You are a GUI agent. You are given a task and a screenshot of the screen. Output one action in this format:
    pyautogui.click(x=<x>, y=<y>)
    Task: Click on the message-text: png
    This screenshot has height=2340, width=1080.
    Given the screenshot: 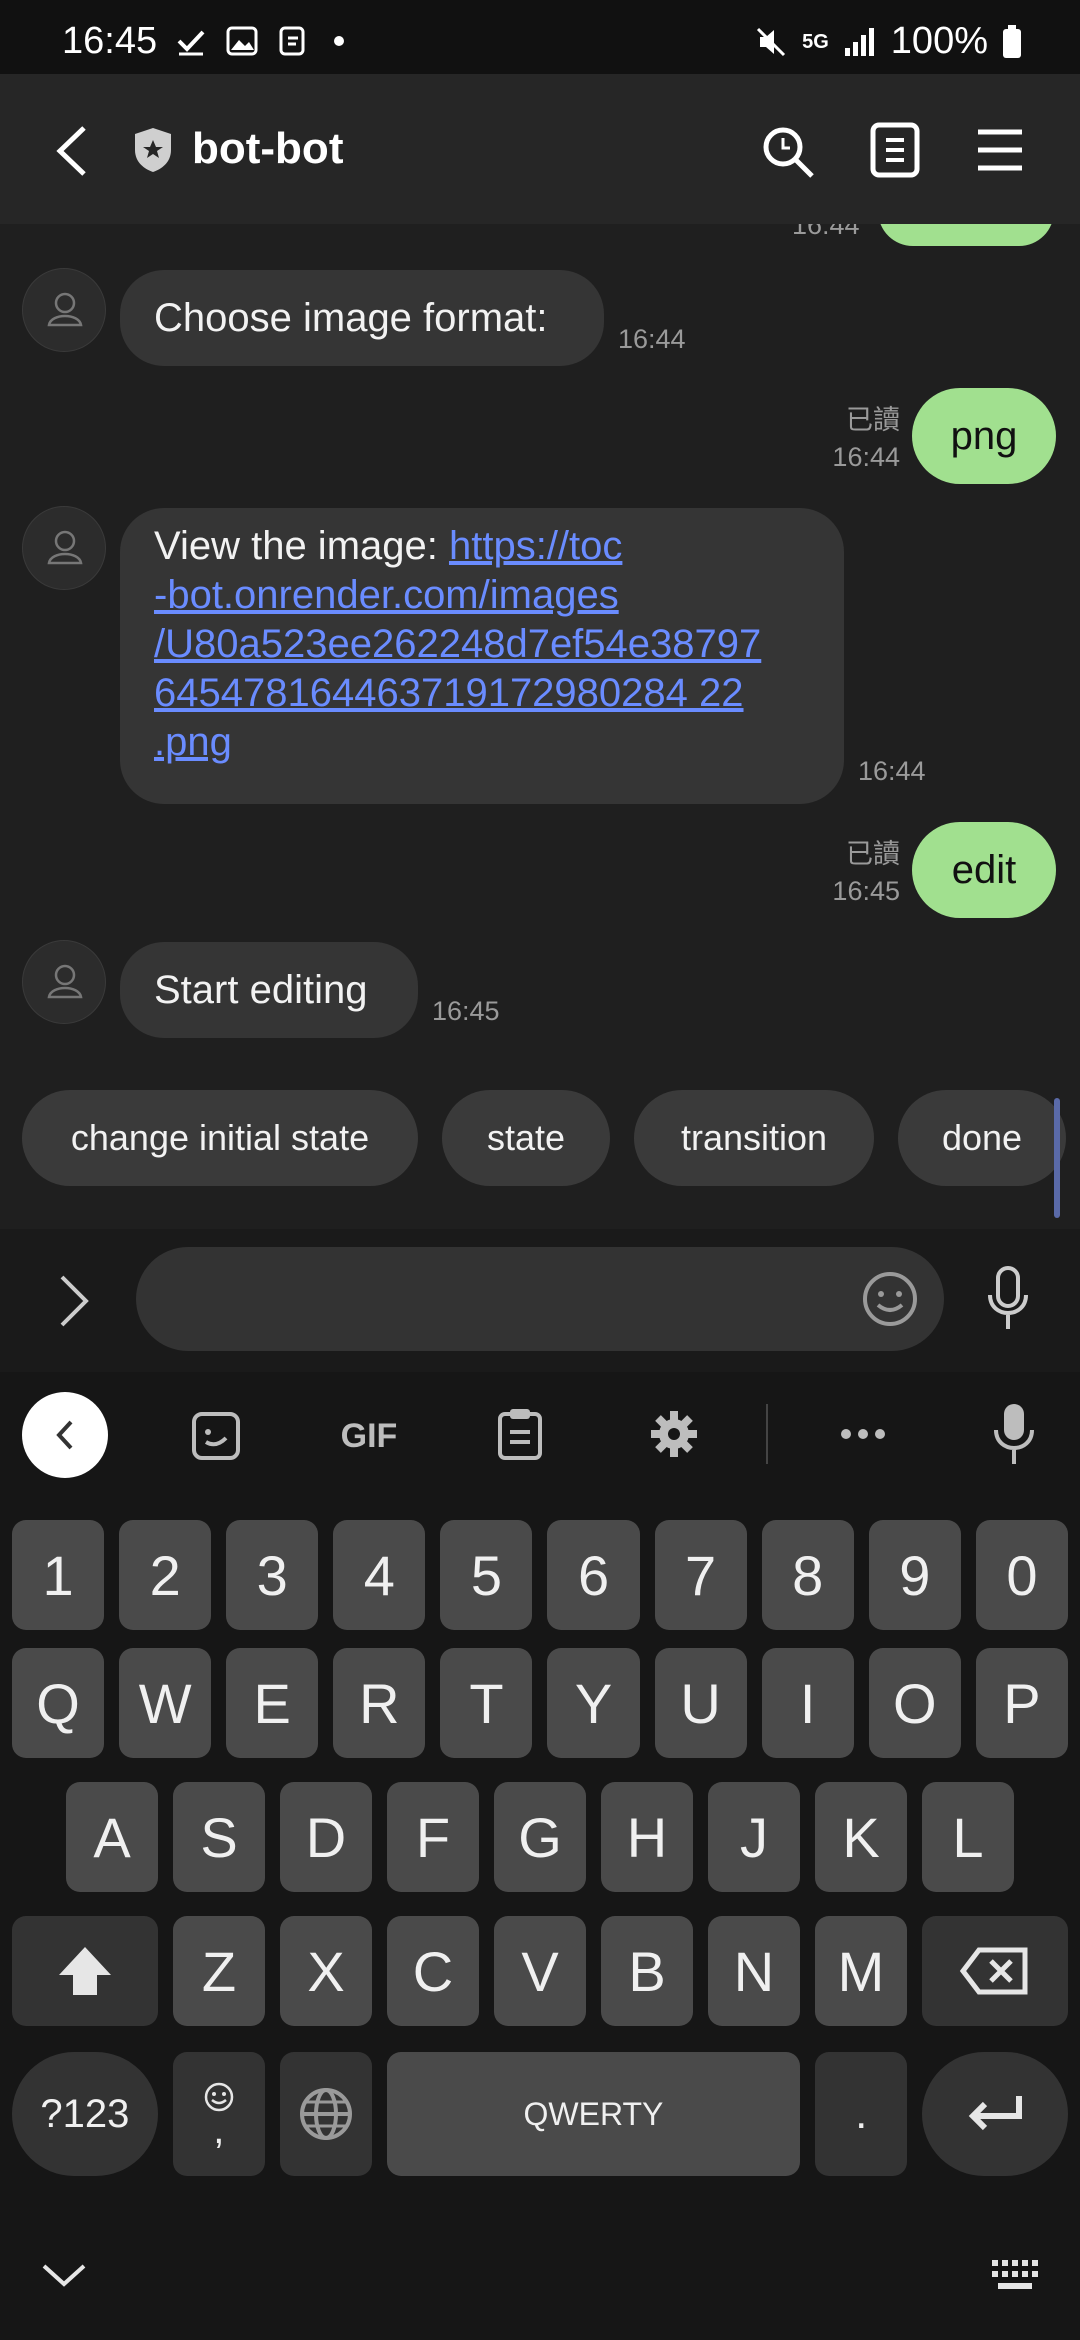 What is the action you would take?
    pyautogui.click(x=984, y=435)
    